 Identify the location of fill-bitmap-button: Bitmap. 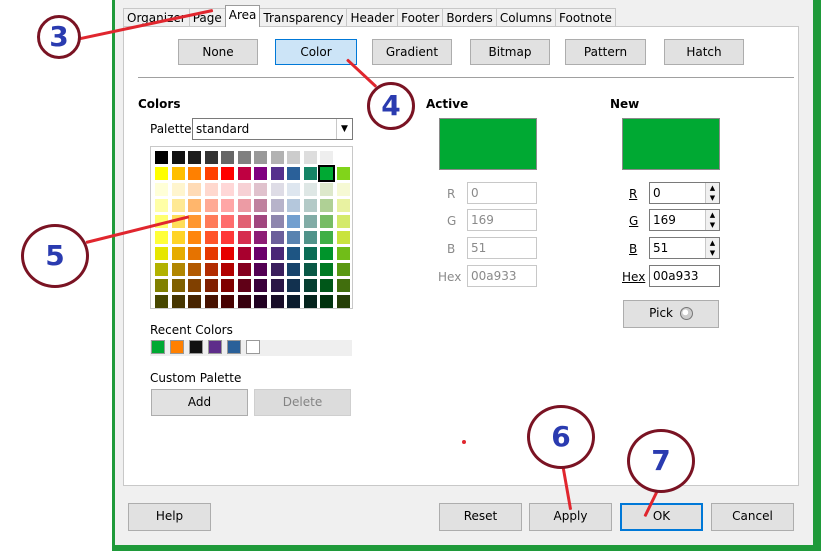
(510, 52).